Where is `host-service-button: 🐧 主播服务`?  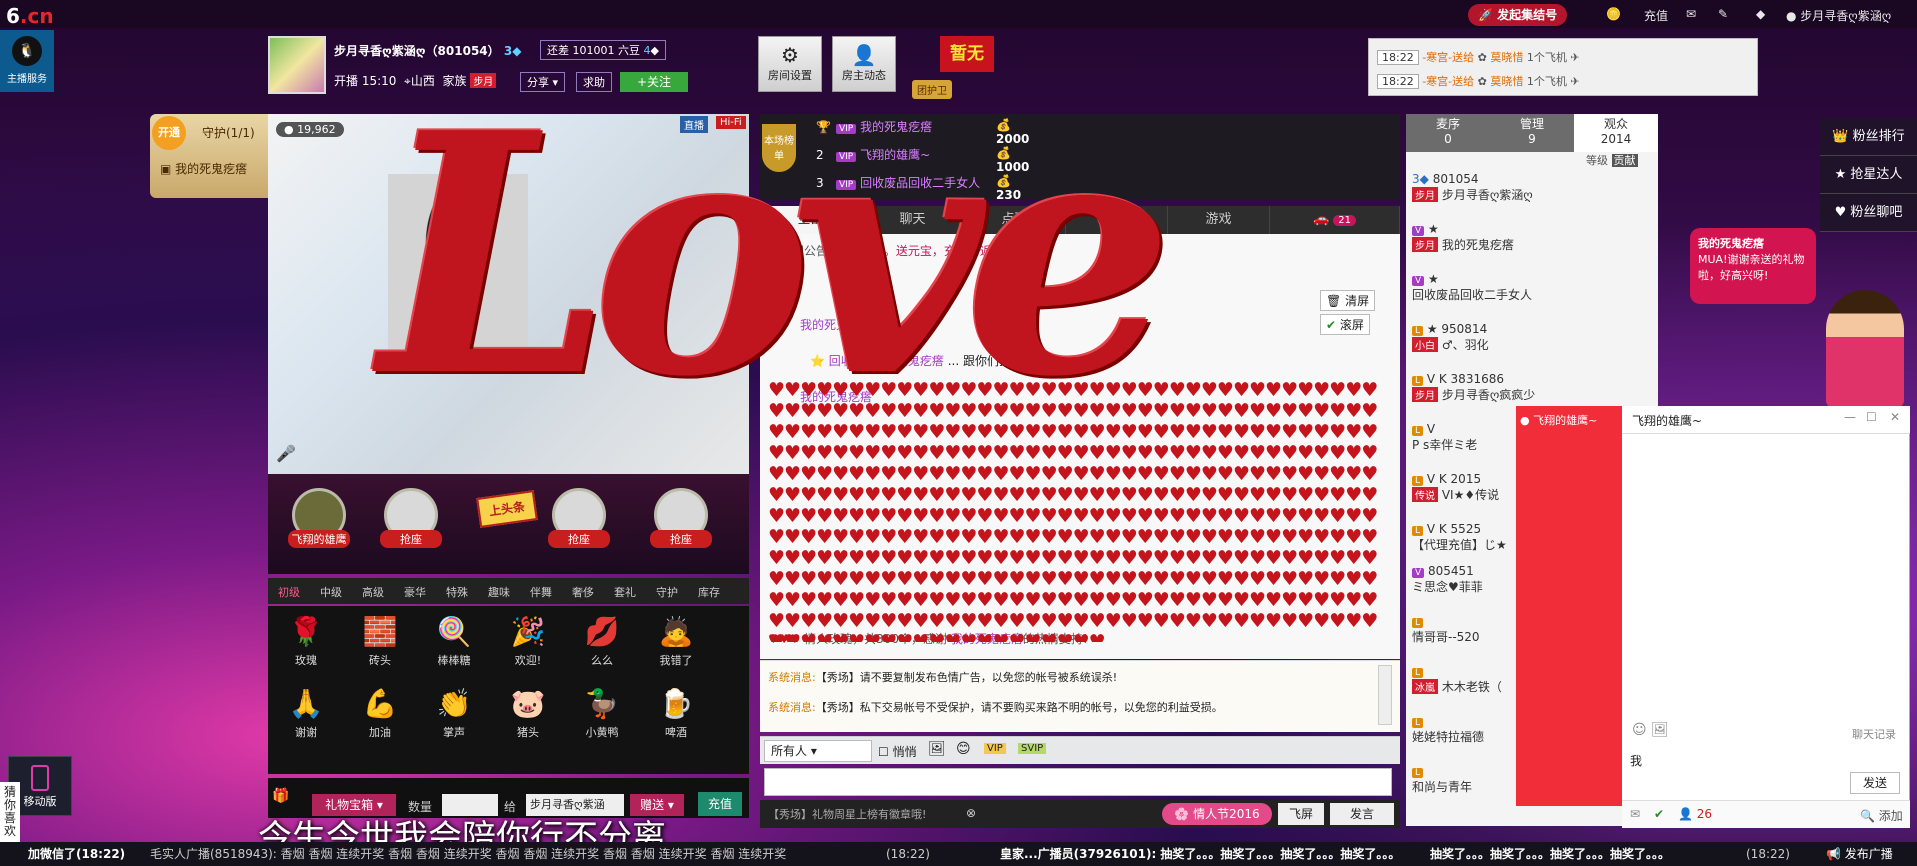
host-service-button: 🐧 主播服务 is located at coordinates (27, 61).